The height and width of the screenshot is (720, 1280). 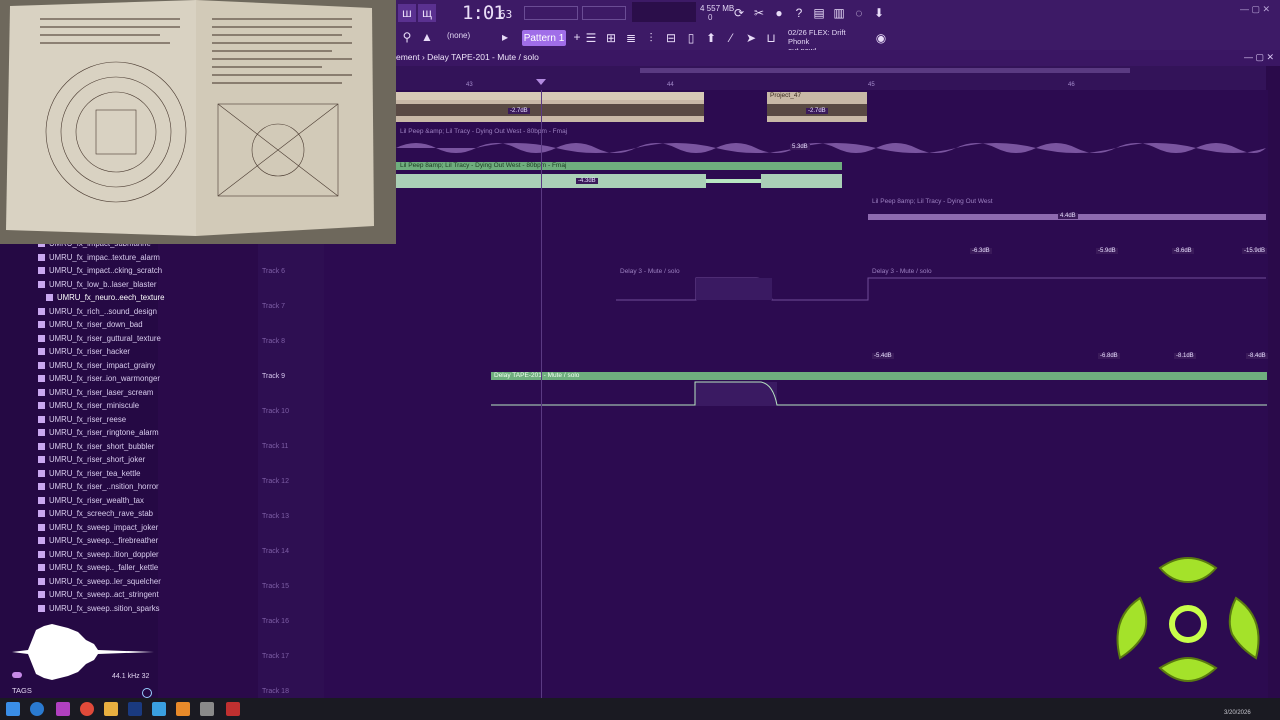 What do you see at coordinates (819, 13) in the screenshot?
I see `save-icon: ▤` at bounding box center [819, 13].